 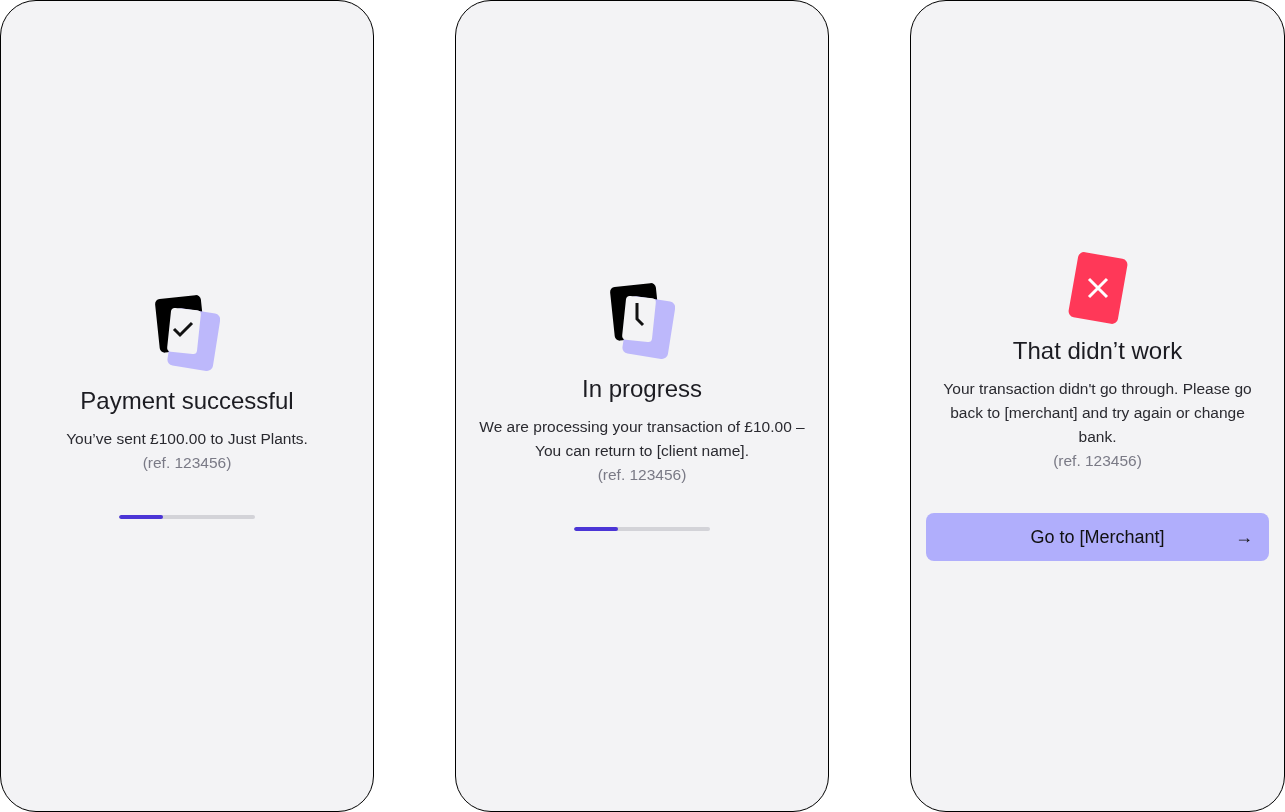 I want to click on status-message: Your transaction didn't go through. Please go back to [merchant] and try again or change bank., so click(x=1097, y=413).